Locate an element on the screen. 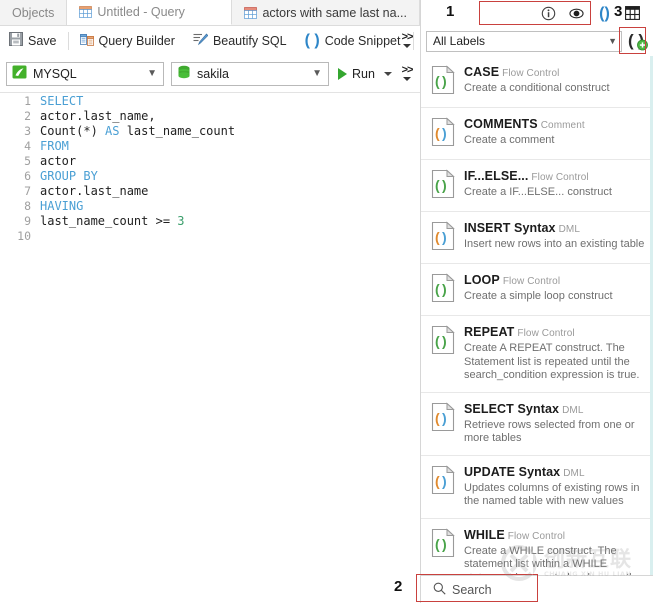 The width and height of the screenshot is (653, 603). snippet-search-box: Search is located at coordinates (537, 589).